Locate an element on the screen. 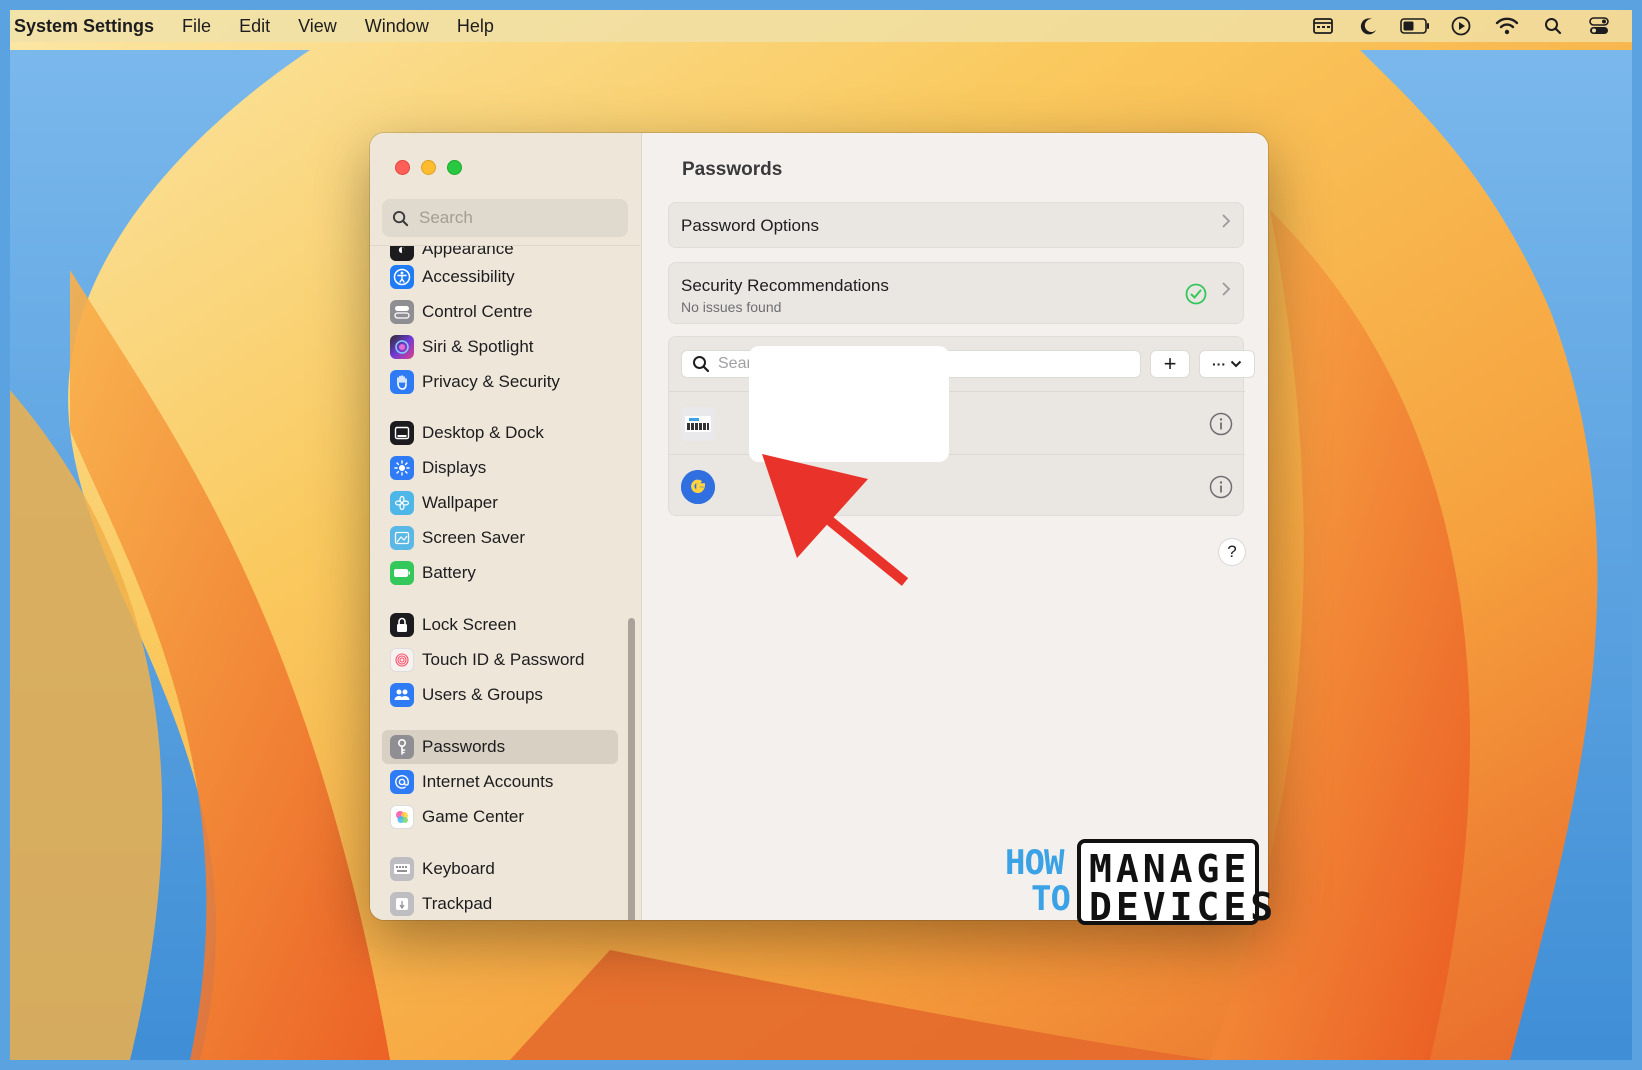 The width and height of the screenshot is (1642, 1070). sidebar-scrollbar is located at coordinates (631, 769).